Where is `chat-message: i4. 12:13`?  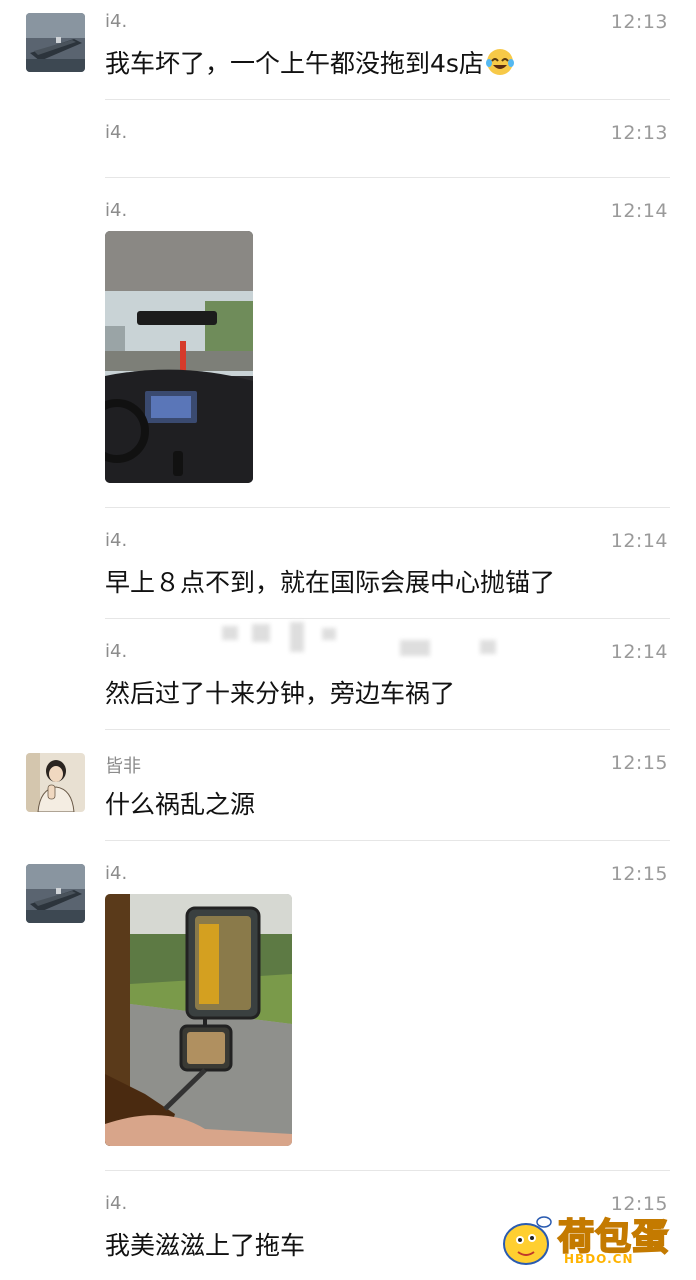 chat-message: i4. 12:13 is located at coordinates (348, 139).